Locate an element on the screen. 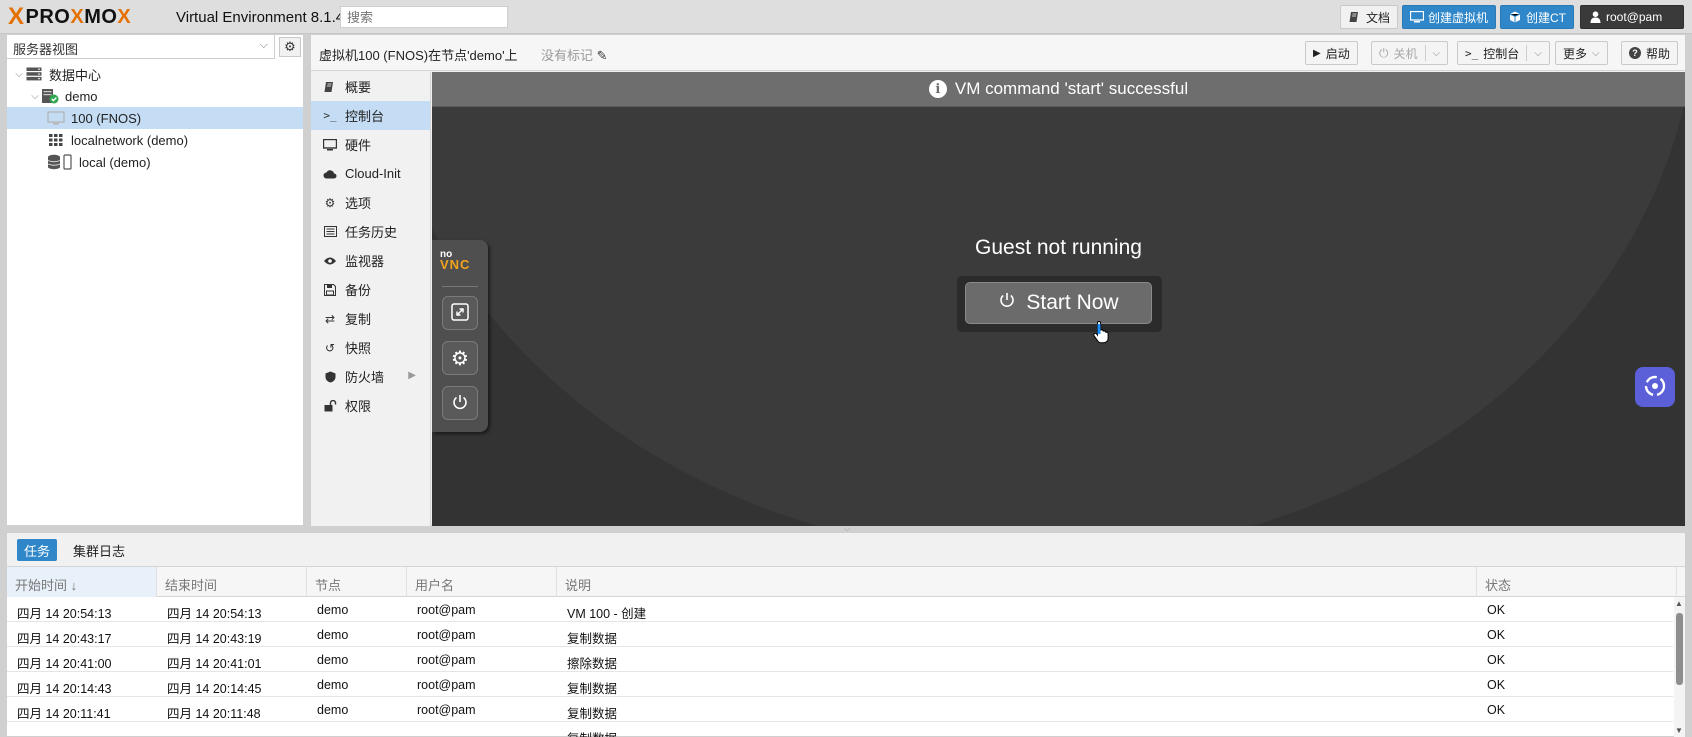  proxmox-logo: X PRO X MO X is located at coordinates (69, 16).